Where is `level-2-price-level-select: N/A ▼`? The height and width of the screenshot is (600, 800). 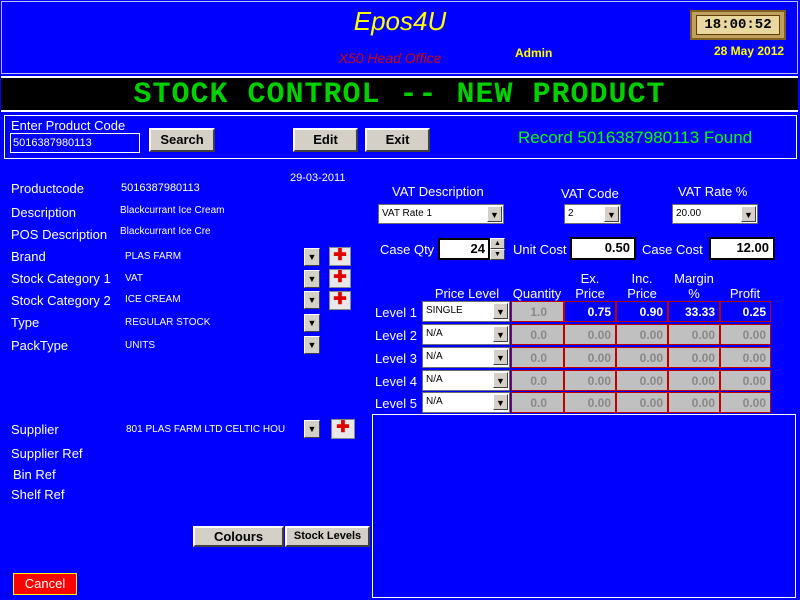 level-2-price-level-select: N/A ▼ is located at coordinates (466, 334).